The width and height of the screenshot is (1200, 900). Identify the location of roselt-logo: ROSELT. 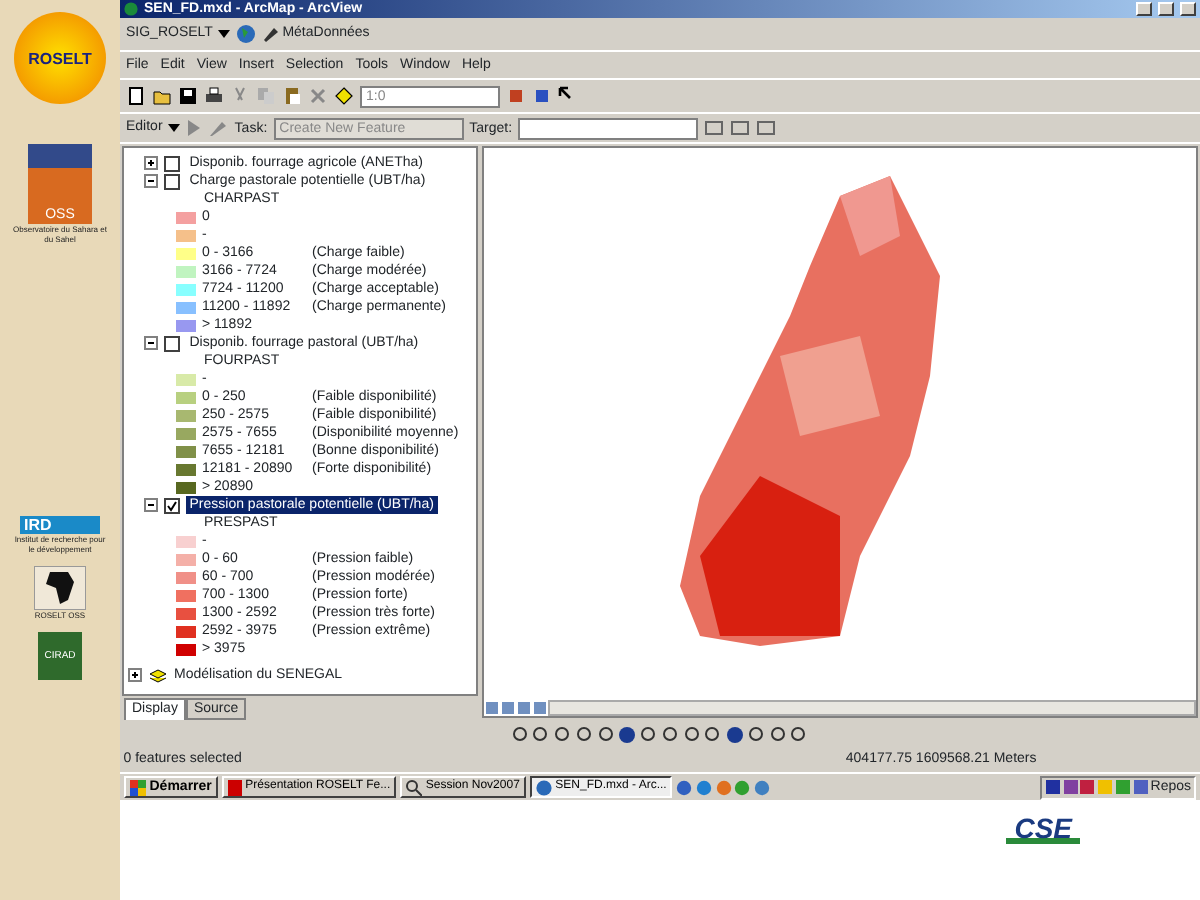
(60, 58).